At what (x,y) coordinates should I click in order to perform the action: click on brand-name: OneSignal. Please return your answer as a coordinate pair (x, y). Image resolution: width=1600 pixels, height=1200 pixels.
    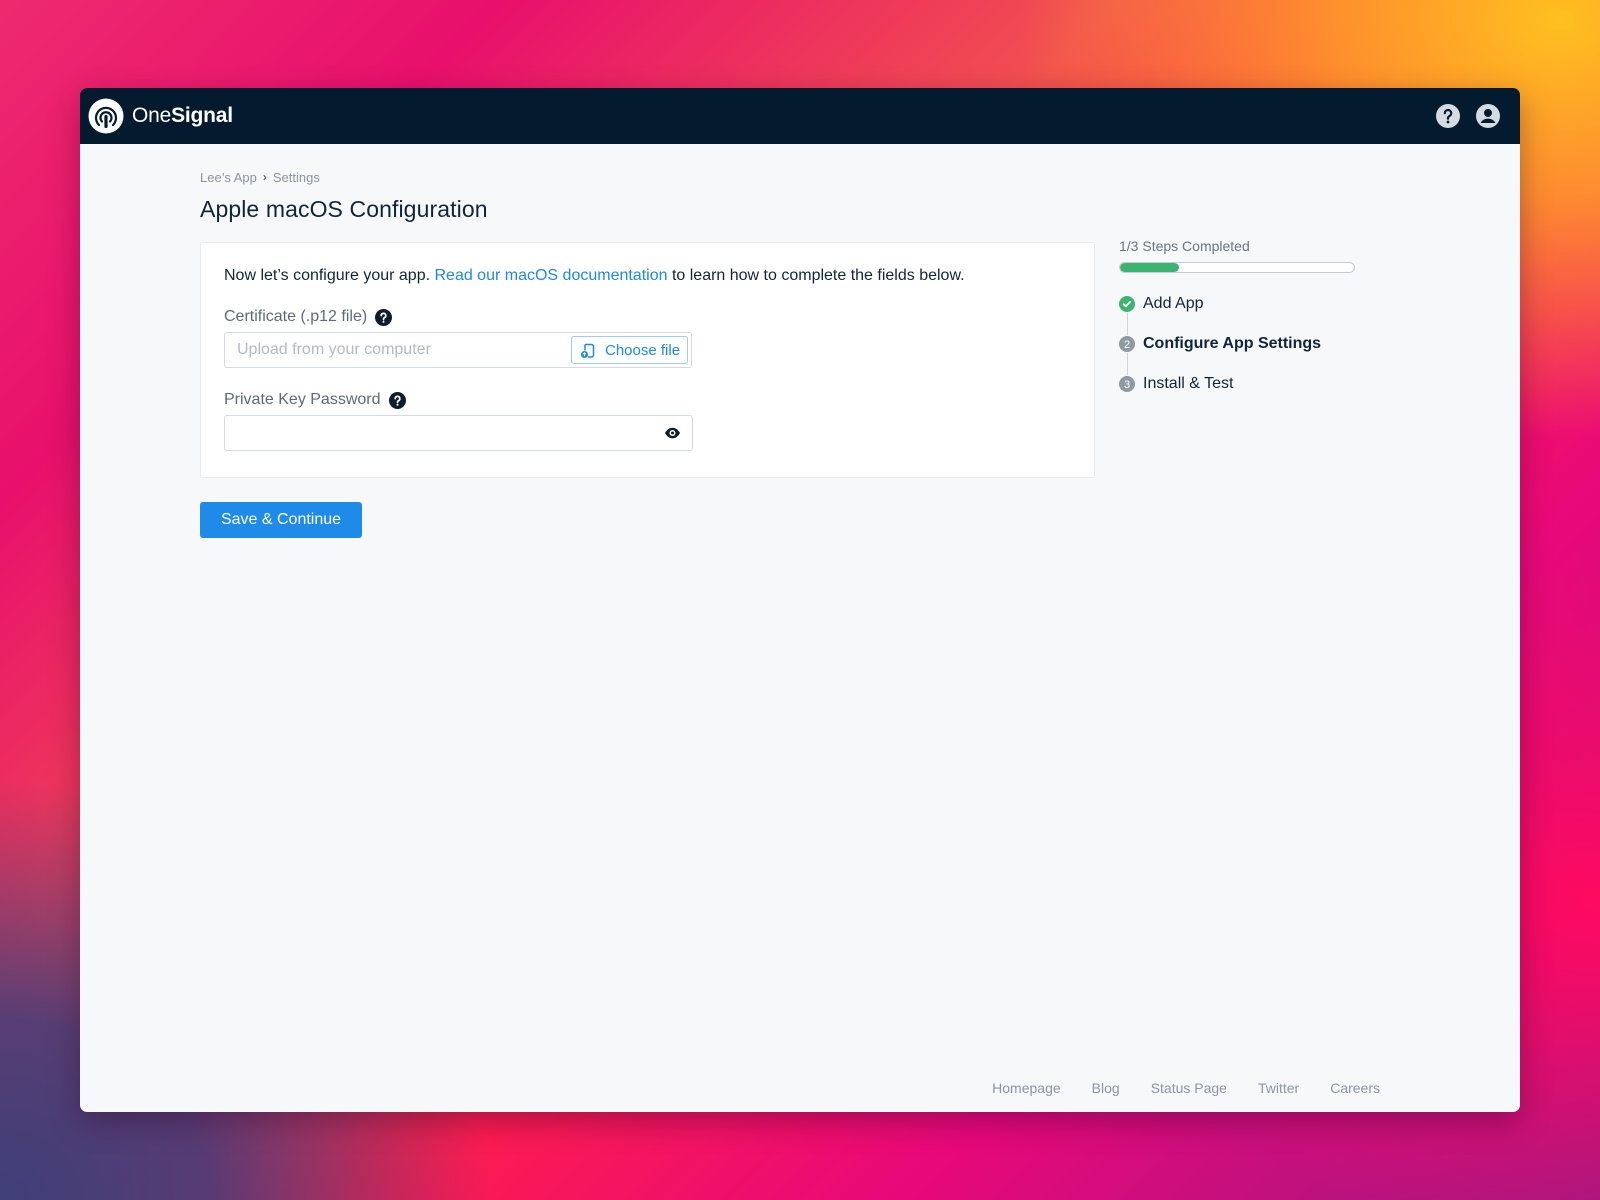
    Looking at the image, I should click on (182, 116).